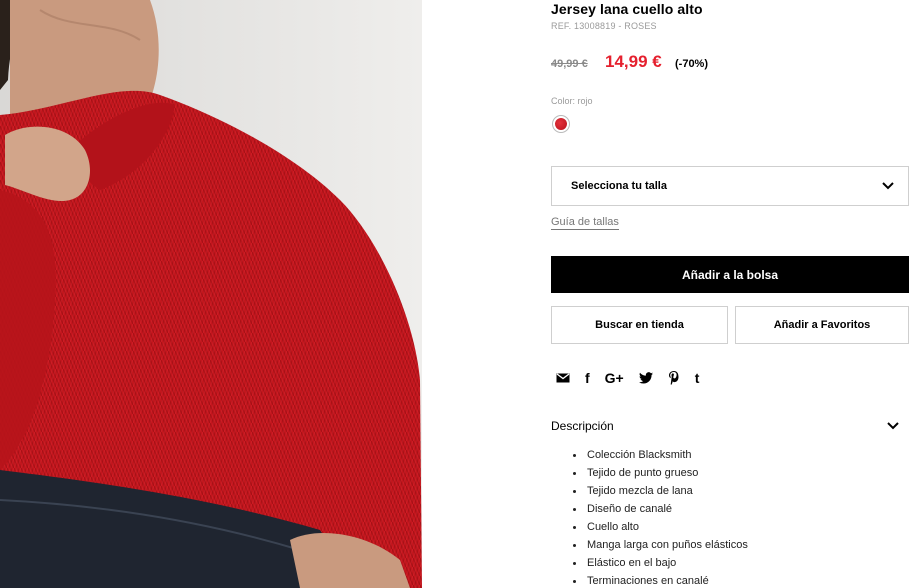 The width and height of the screenshot is (909, 588). Describe the element at coordinates (645, 378) in the screenshot. I see `twitter-icon` at that location.